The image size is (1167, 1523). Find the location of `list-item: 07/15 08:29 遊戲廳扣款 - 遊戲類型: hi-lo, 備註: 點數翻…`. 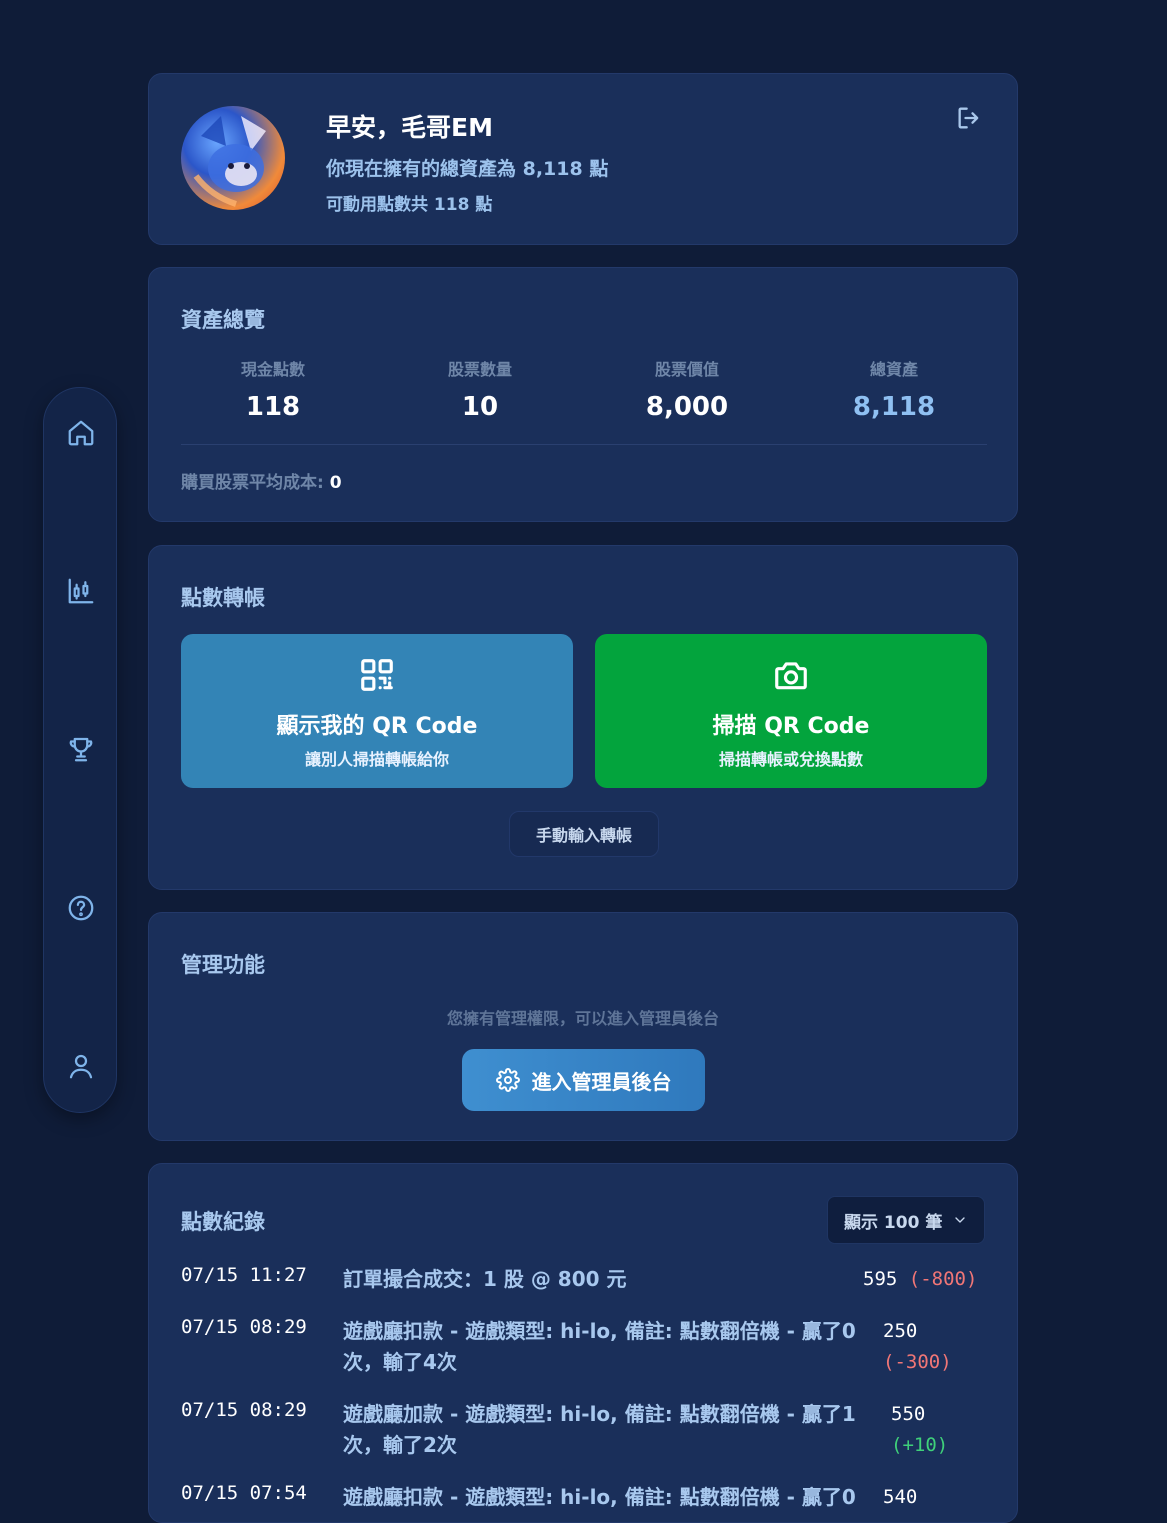

list-item: 07/15 08:29 遊戲廳扣款 - 遊戲類型: hi-lo, 備註: 點數翻… is located at coordinates (586, 1351).